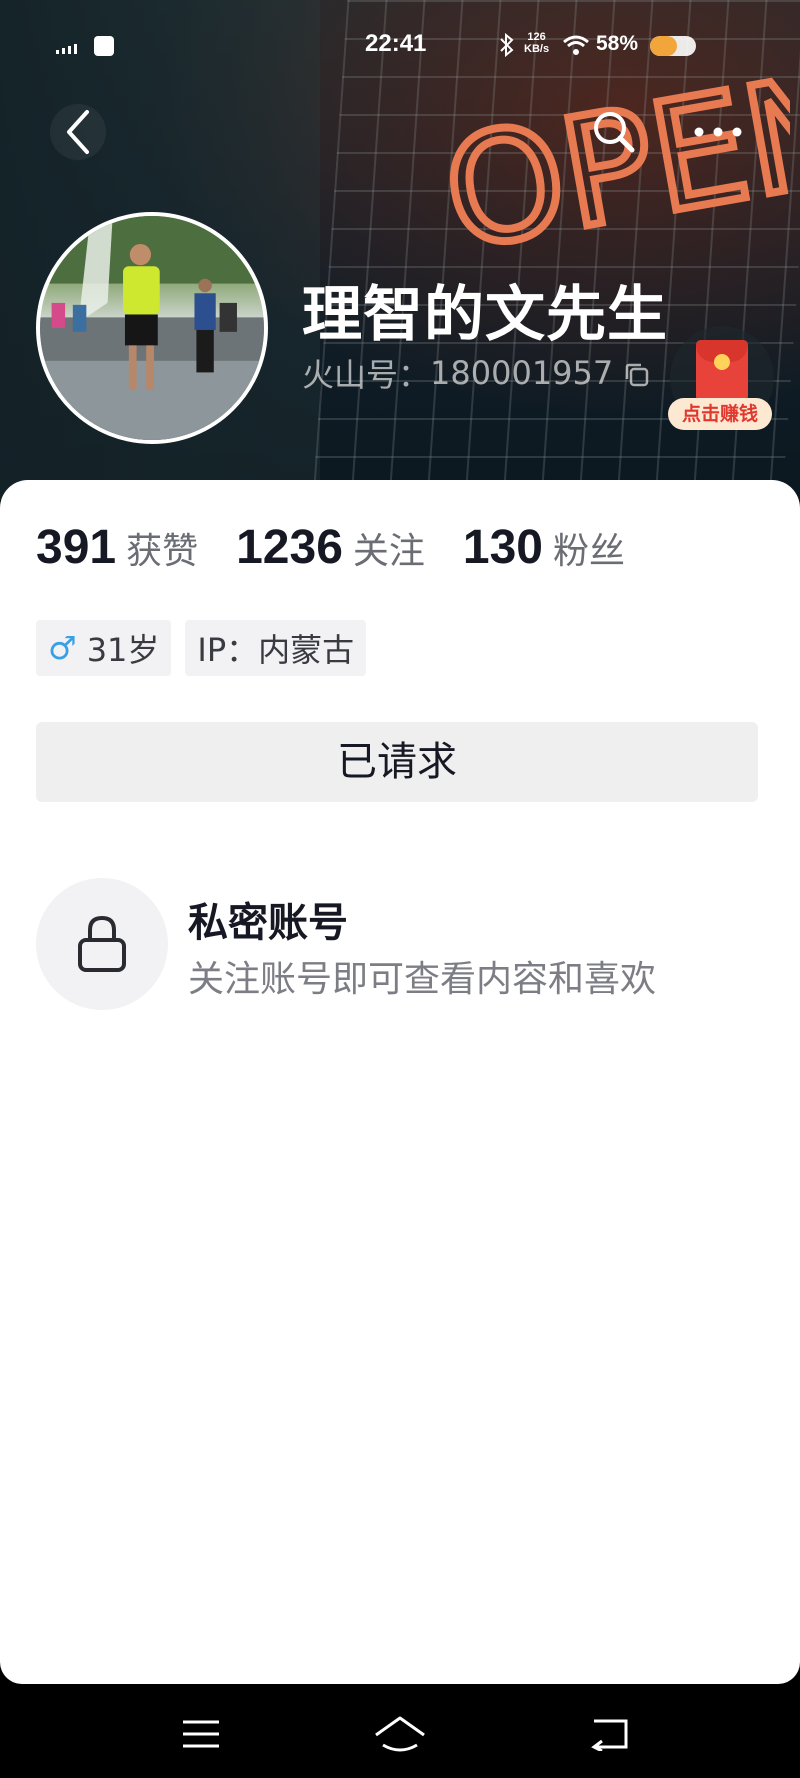  I want to click on chevron-left-icon, so click(78, 132).